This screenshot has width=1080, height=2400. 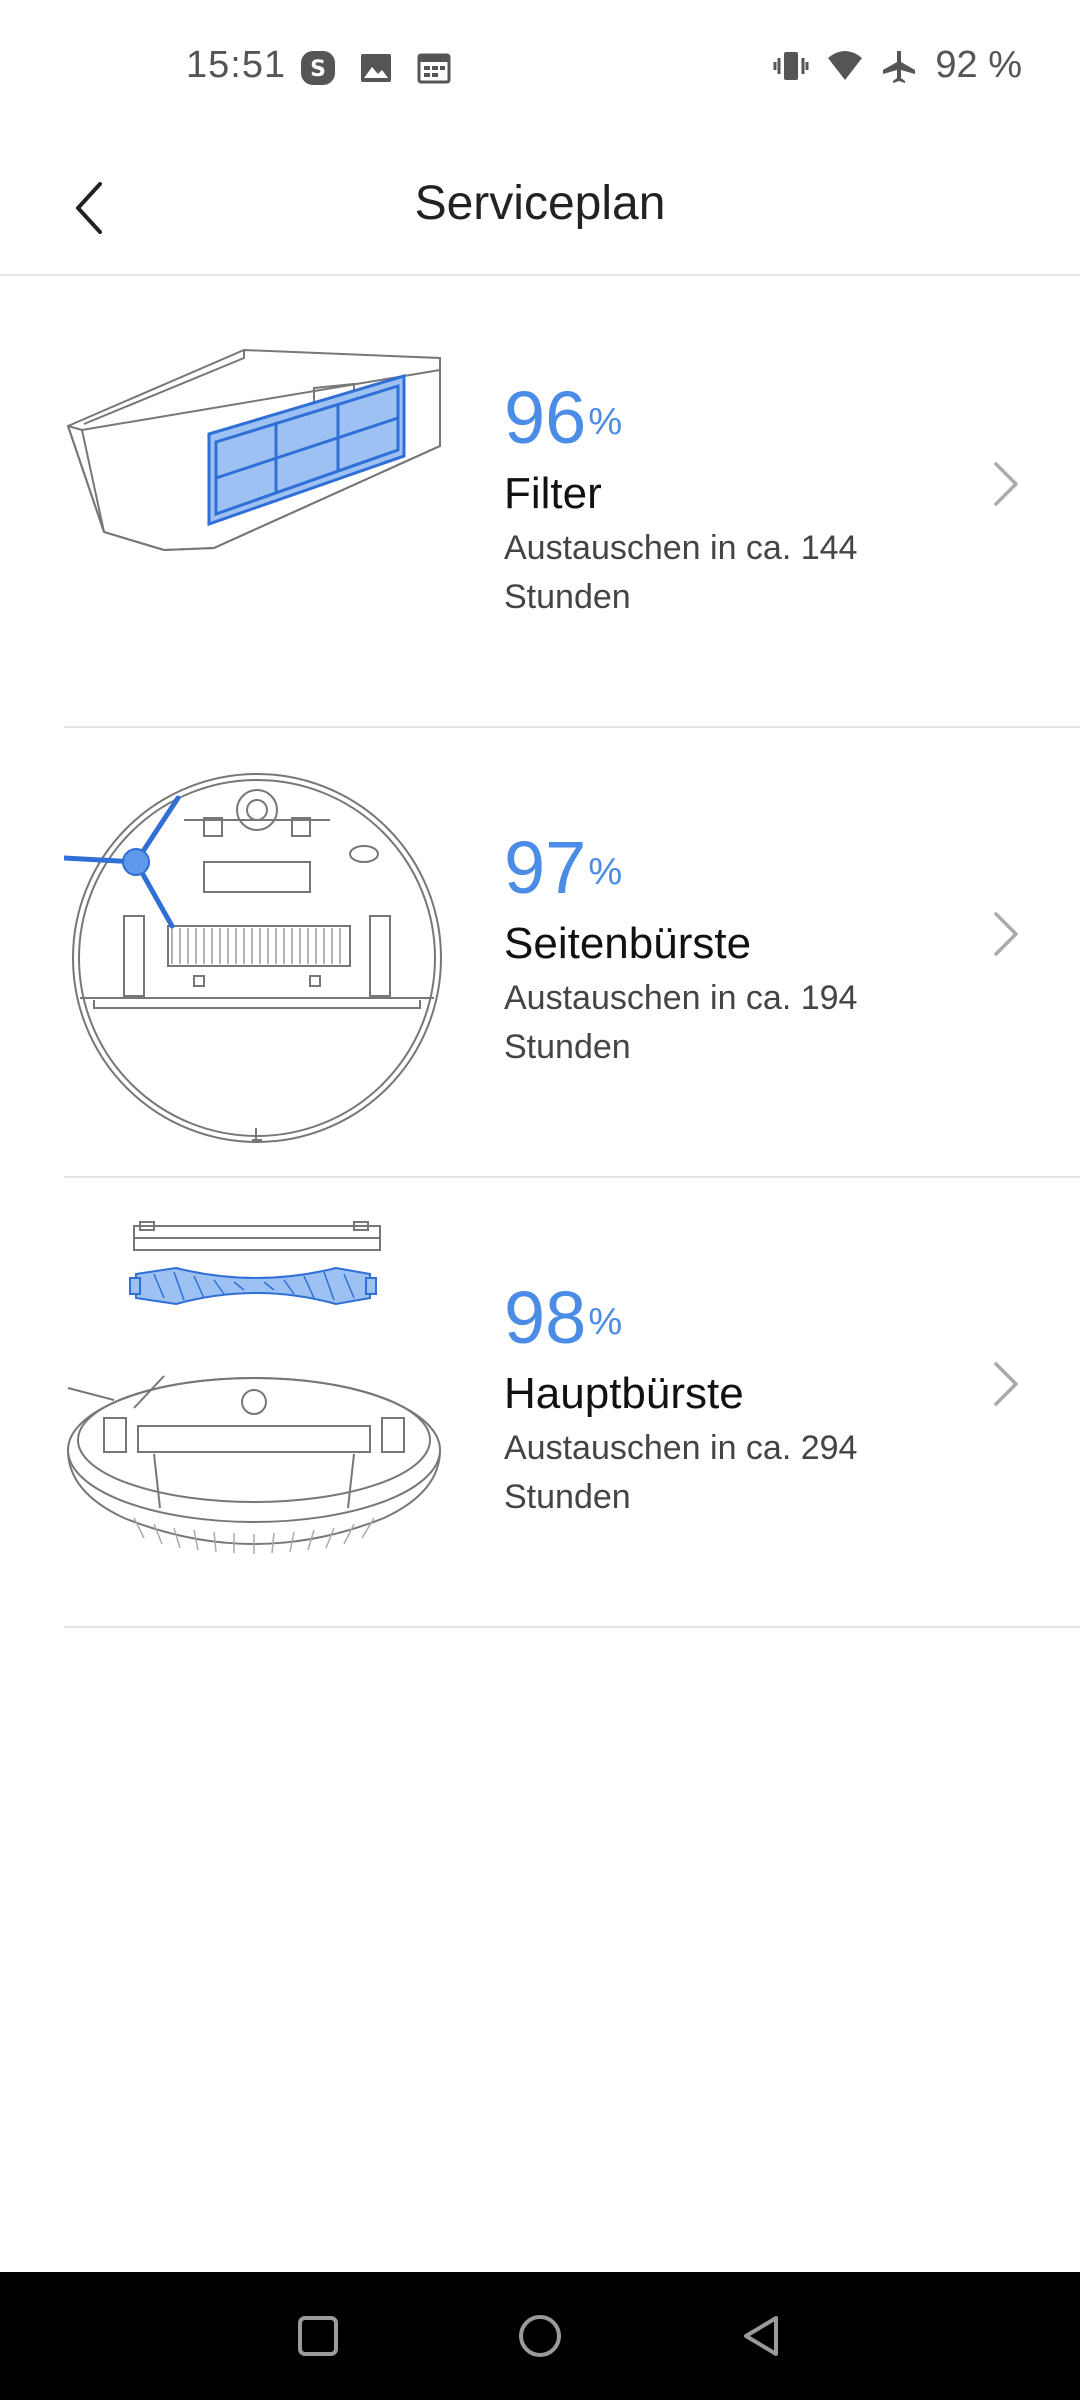 I want to click on status-system-icons: 92 %, so click(x=897, y=65).